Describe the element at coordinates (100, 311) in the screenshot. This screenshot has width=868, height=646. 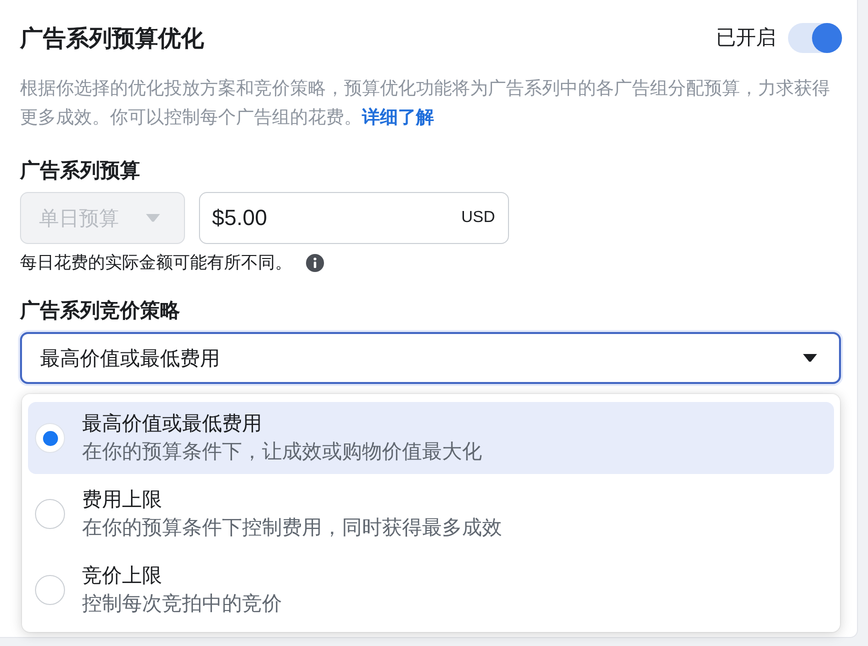
I see `bid-strategy-label: 广告系列竞价策略` at that location.